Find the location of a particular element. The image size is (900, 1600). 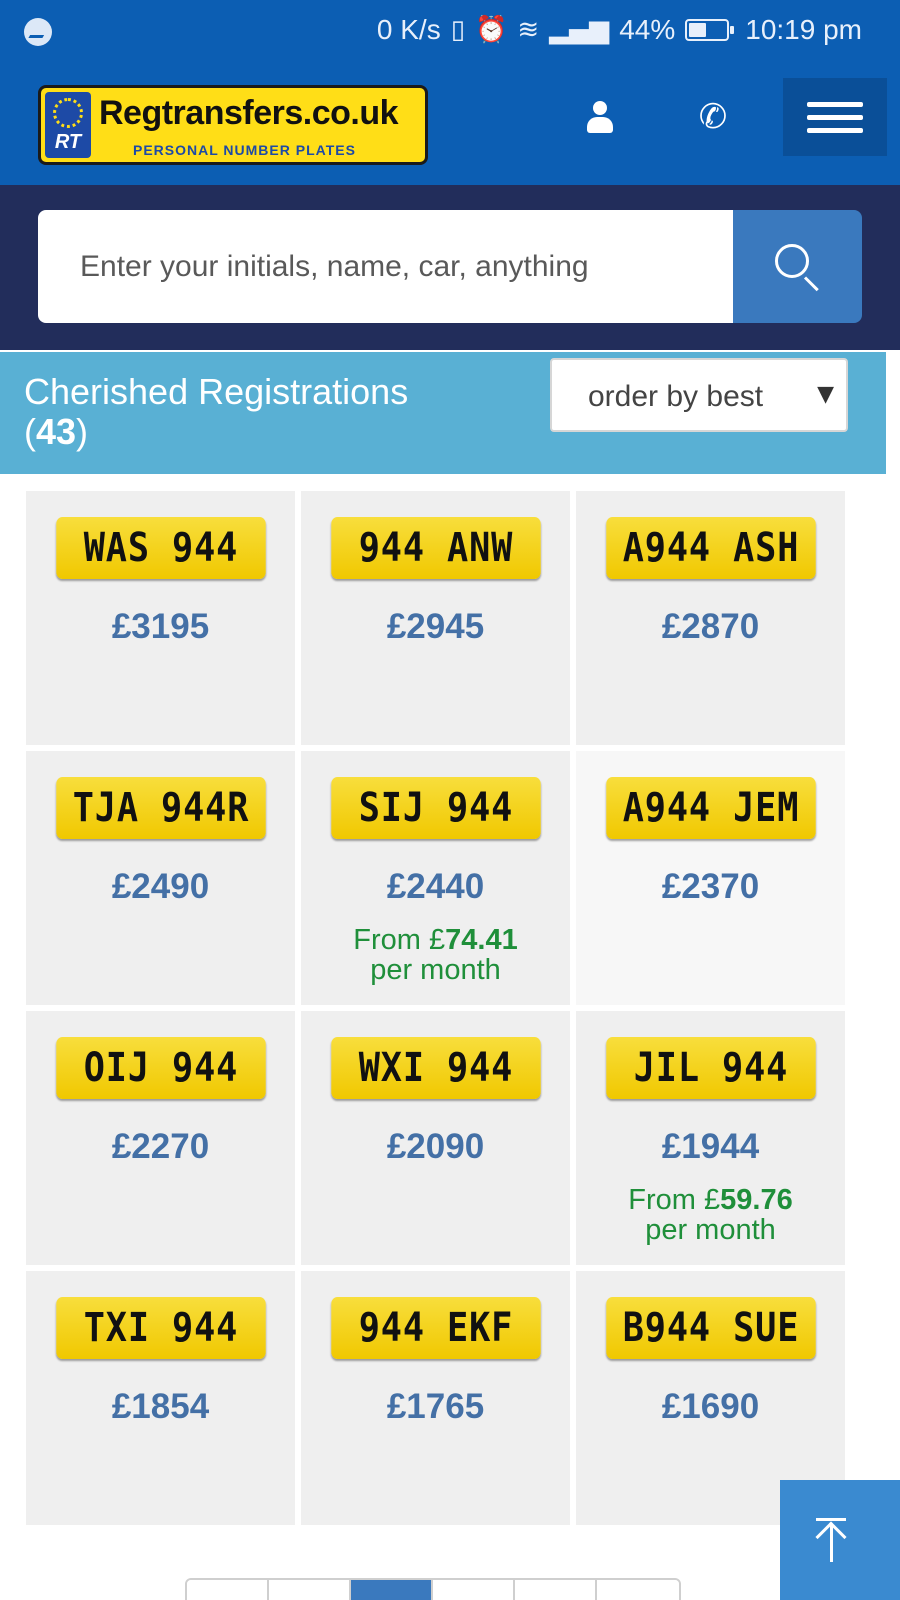

user-icon is located at coordinates (600, 117).